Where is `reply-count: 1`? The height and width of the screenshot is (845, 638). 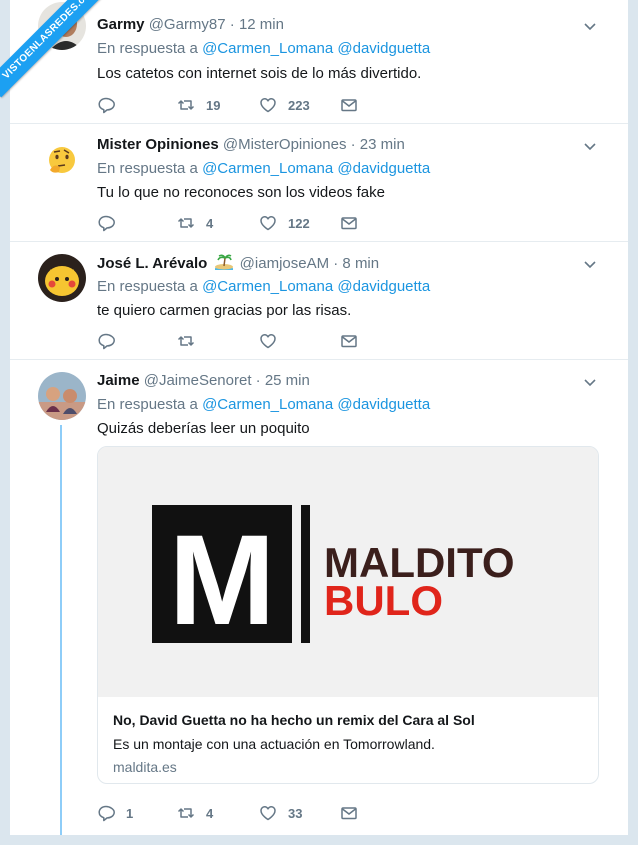 reply-count: 1 is located at coordinates (130, 813).